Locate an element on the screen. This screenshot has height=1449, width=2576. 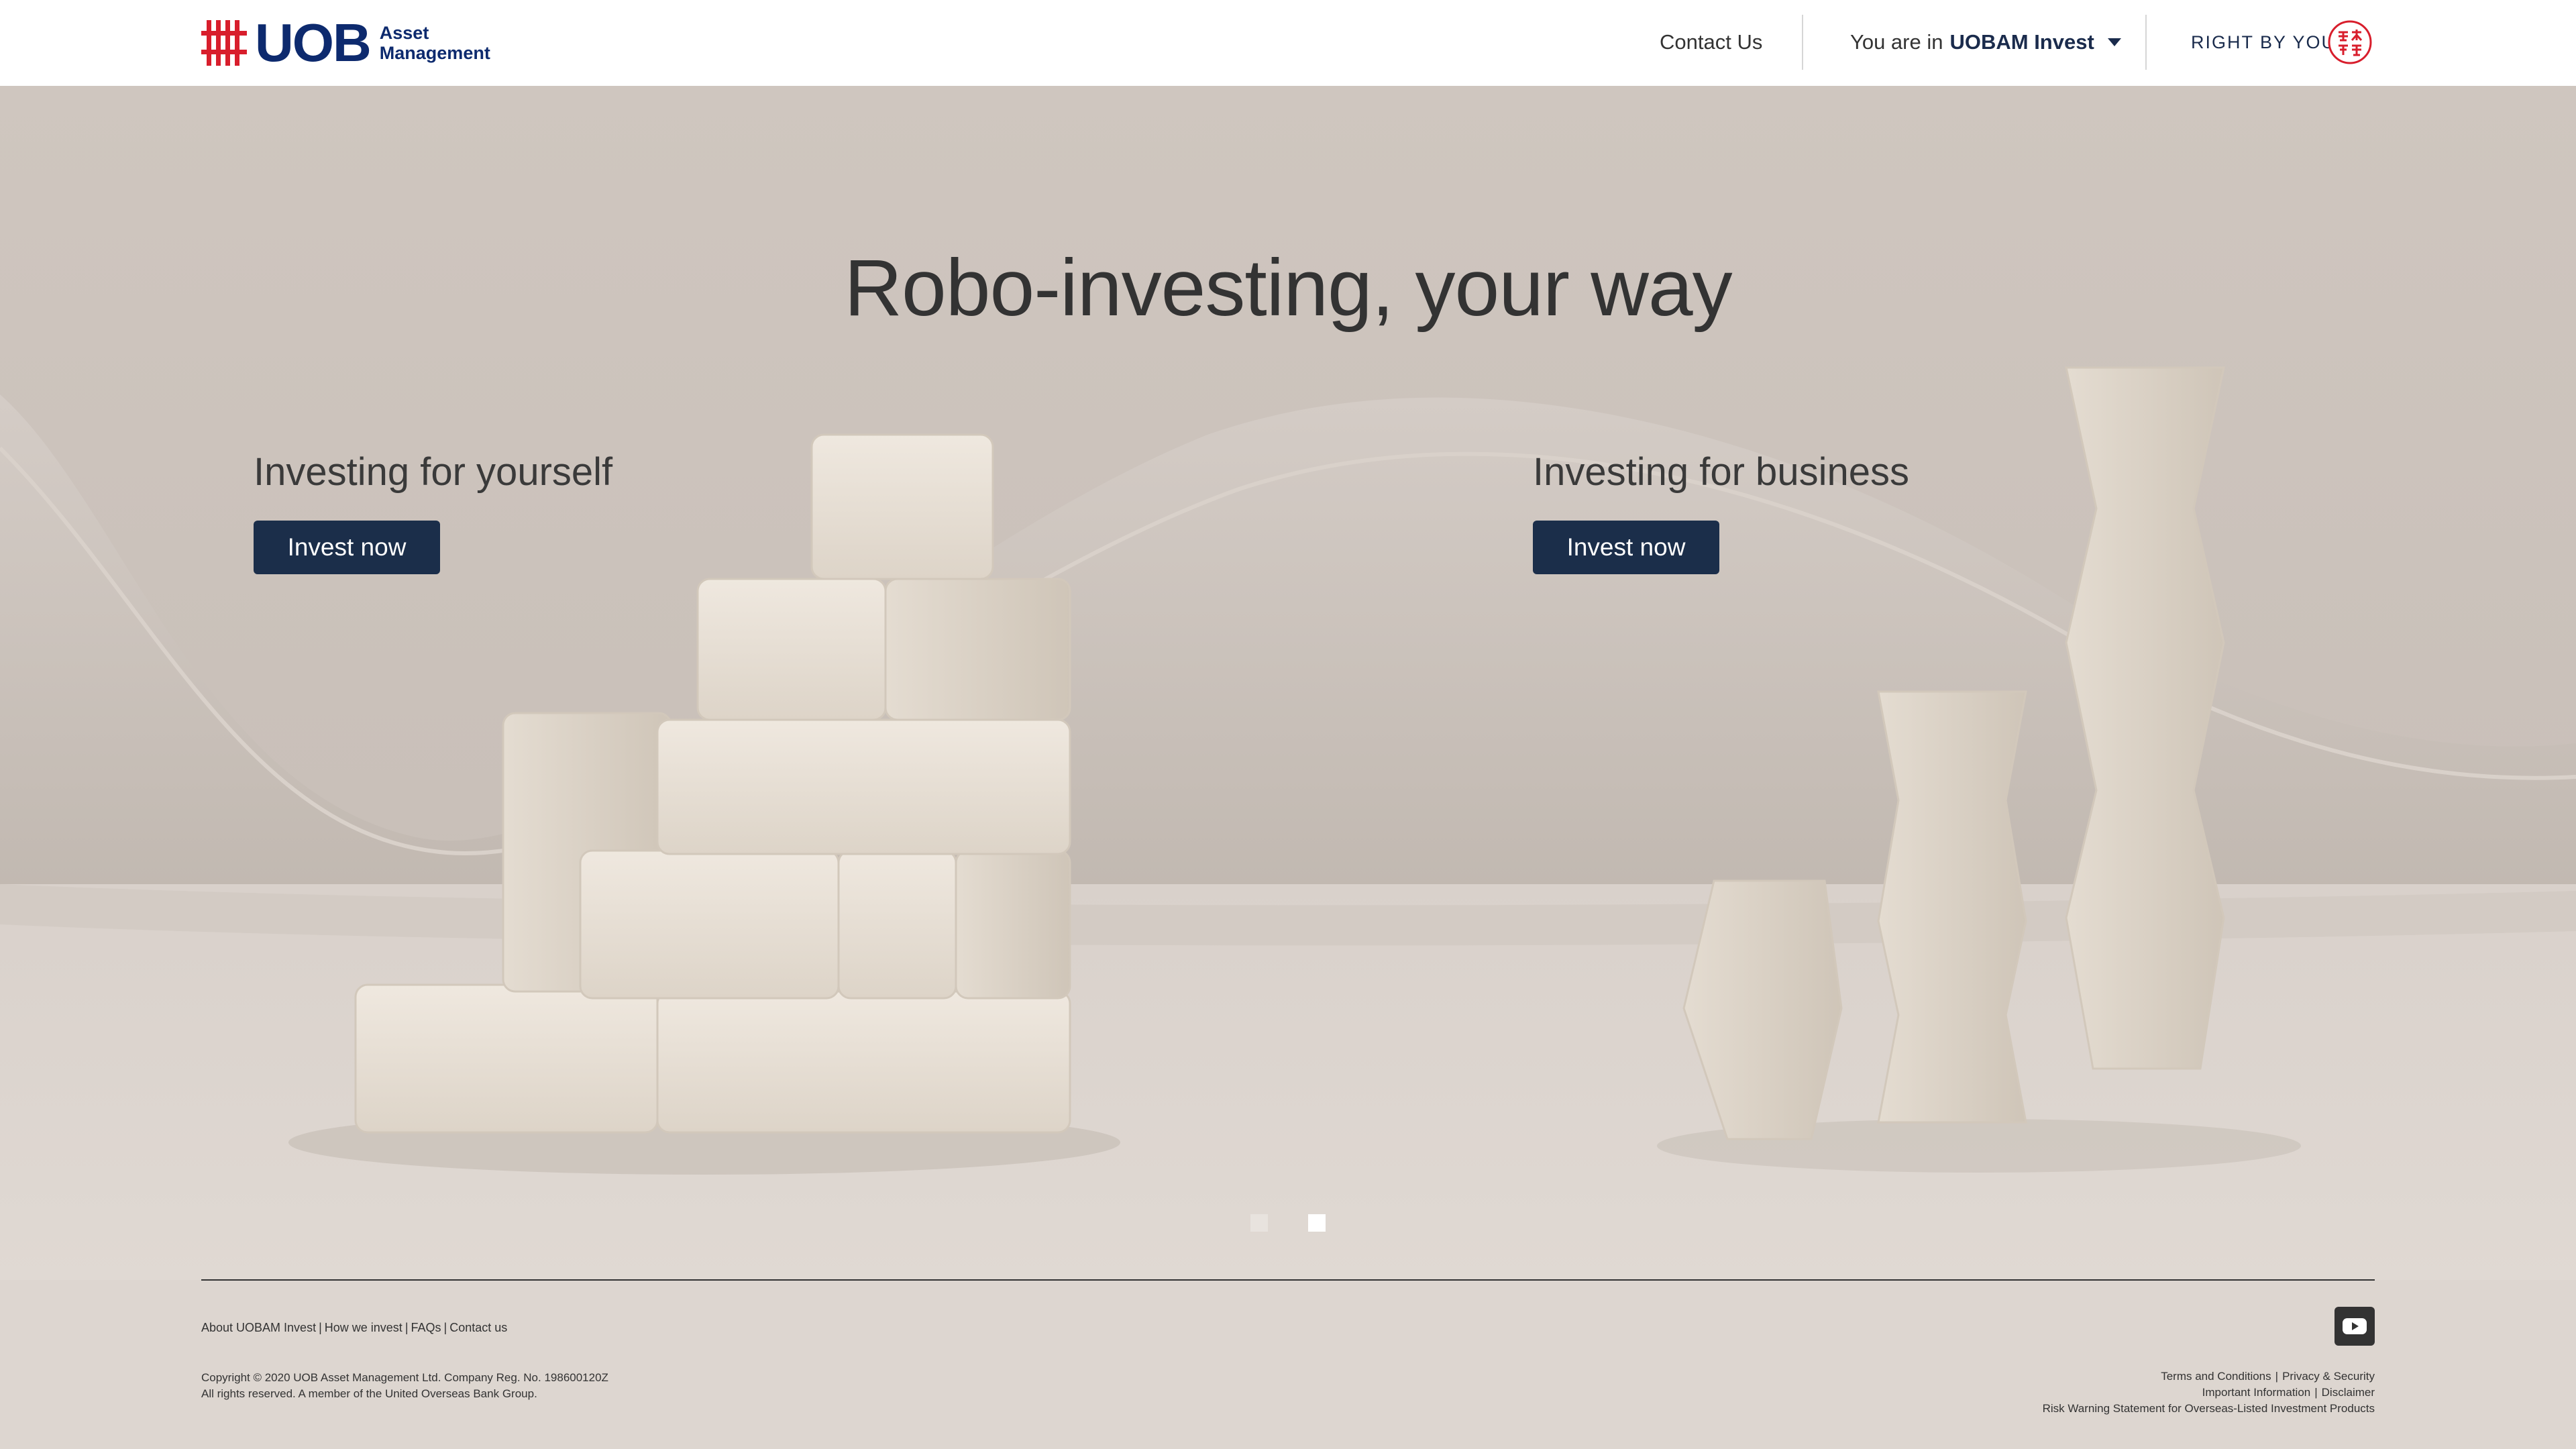
logo-subtitle-line2: Management is located at coordinates (434, 53).